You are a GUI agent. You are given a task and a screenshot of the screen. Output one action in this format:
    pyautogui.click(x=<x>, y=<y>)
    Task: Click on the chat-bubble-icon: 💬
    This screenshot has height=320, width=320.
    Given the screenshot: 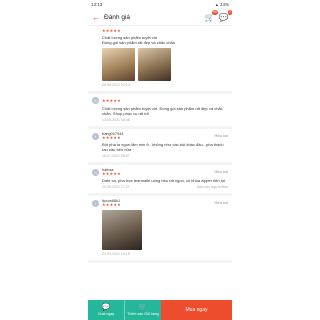 What is the action you would take?
    pyautogui.click(x=106, y=307)
    